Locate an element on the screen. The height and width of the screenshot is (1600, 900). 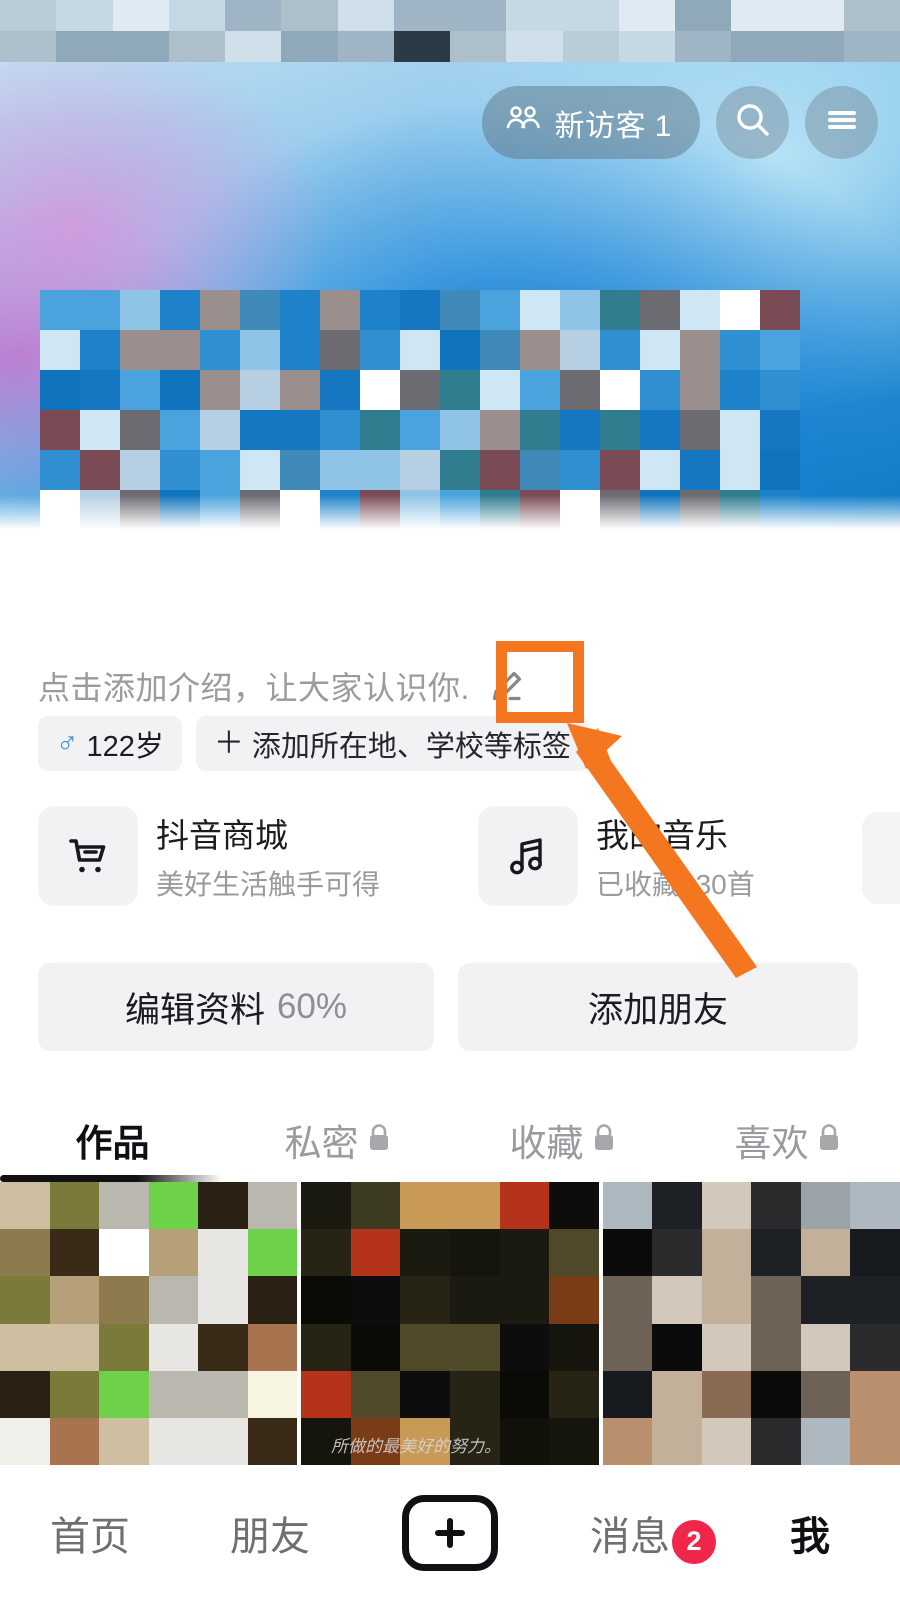
plus-create-icon is located at coordinates (450, 1532).